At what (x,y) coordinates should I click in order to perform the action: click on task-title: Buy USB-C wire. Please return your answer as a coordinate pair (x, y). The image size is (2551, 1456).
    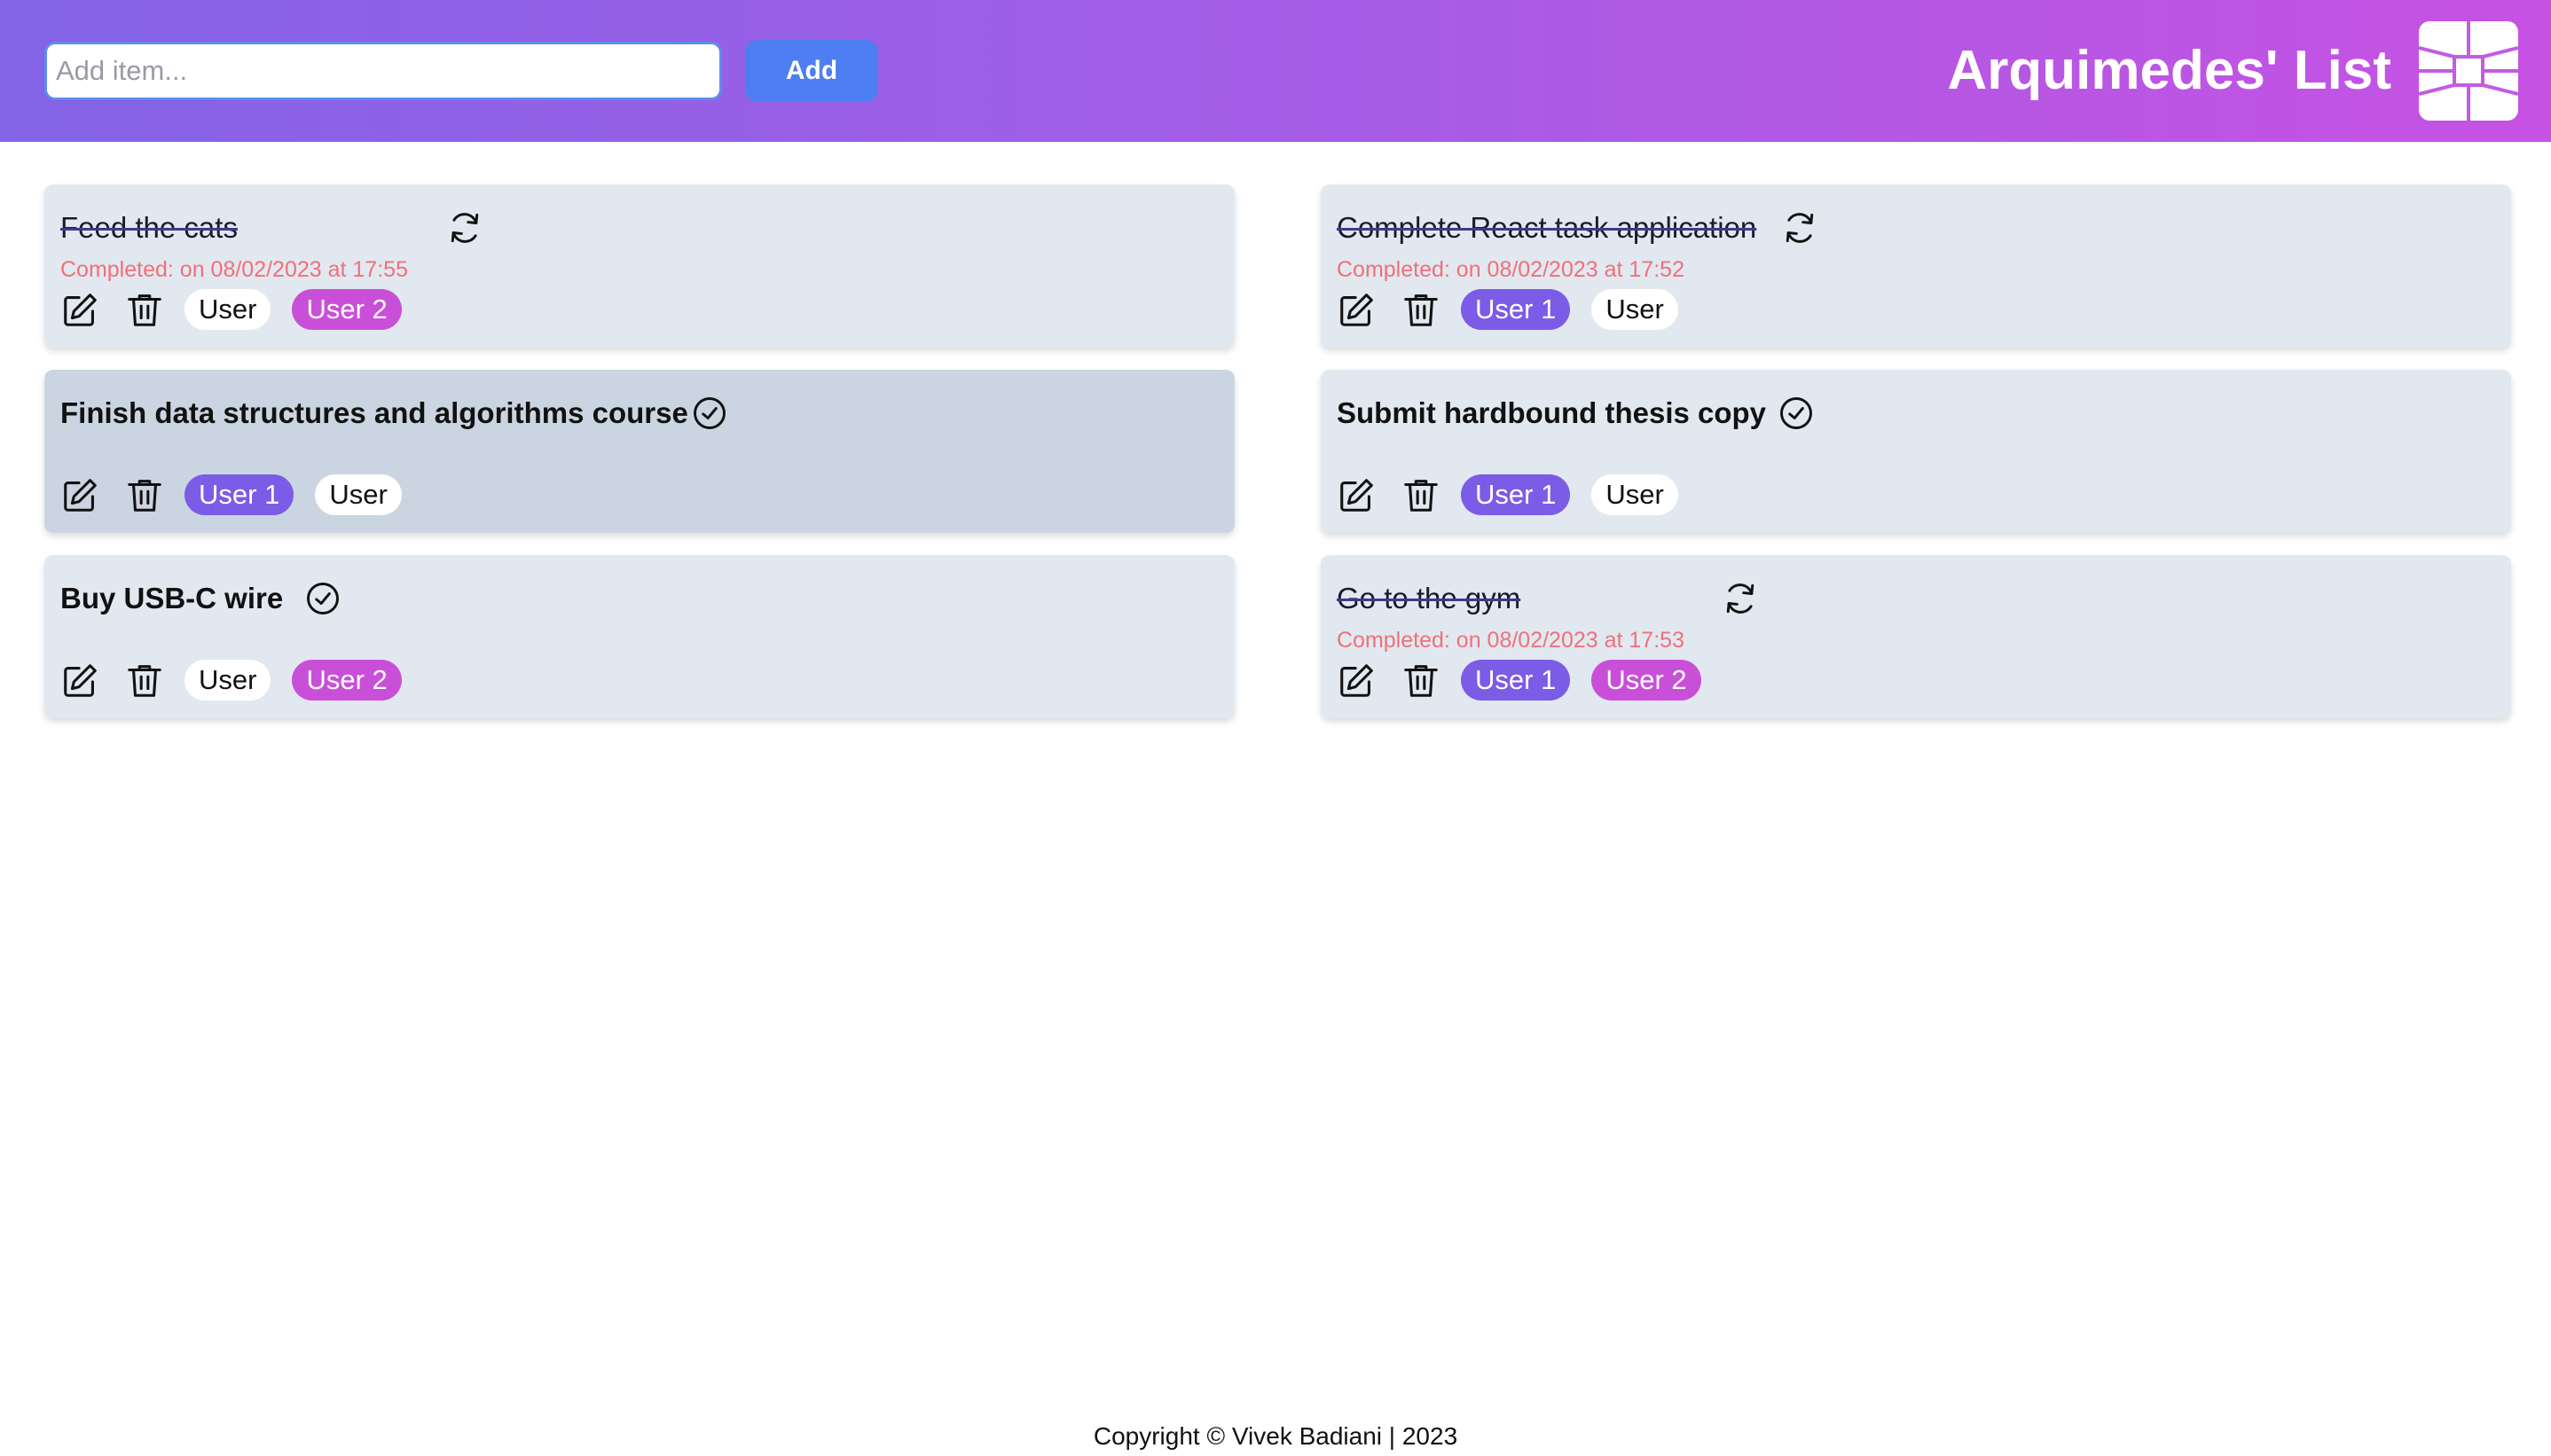
    Looking at the image, I should click on (172, 598).